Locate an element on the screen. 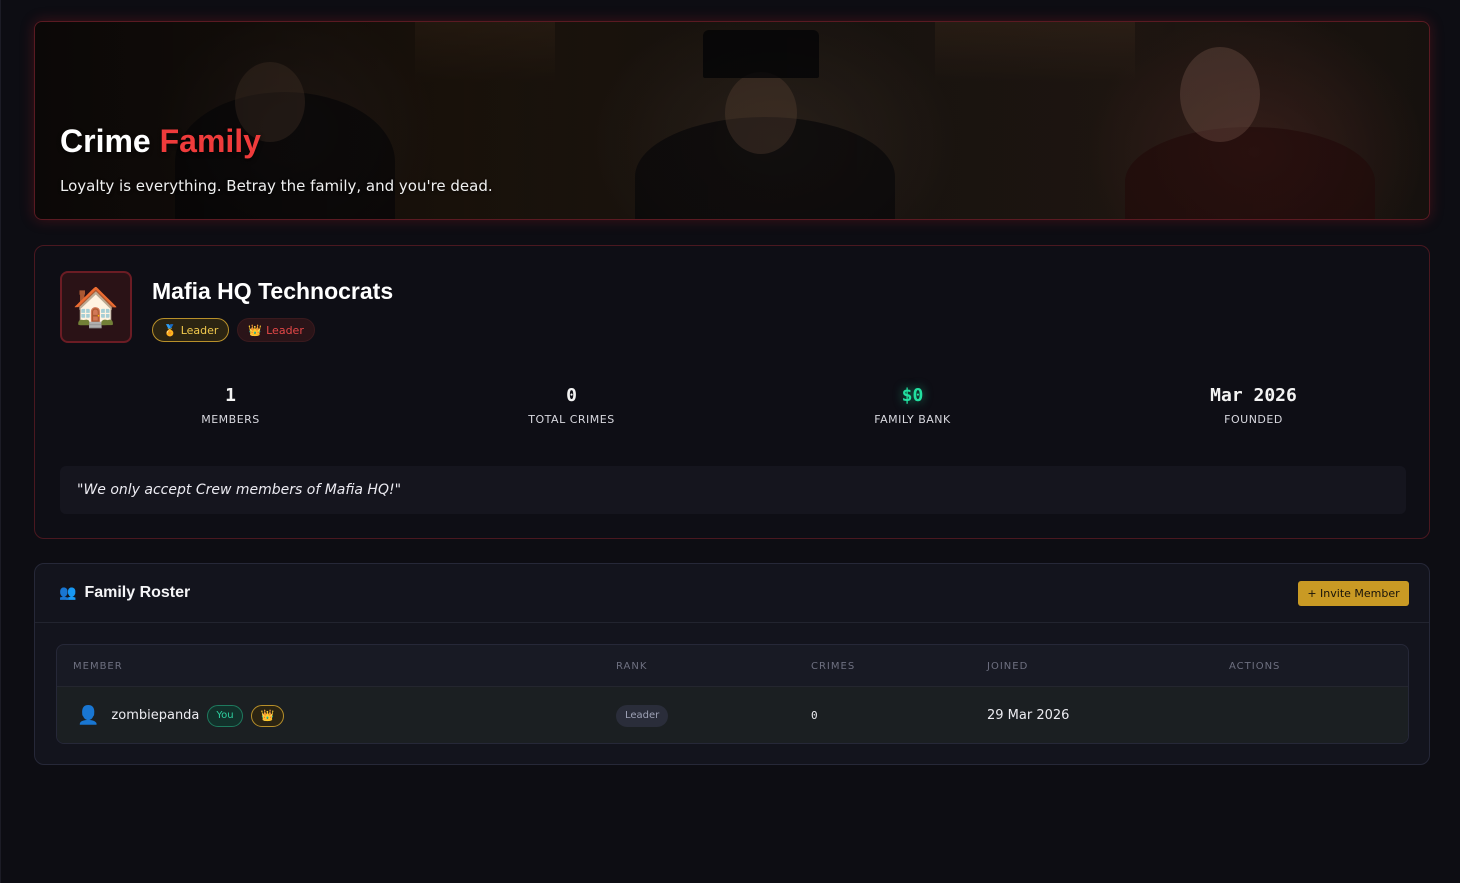 Image resolution: width=1460 pixels, height=883 pixels. stat-value: $0 is located at coordinates (912, 395).